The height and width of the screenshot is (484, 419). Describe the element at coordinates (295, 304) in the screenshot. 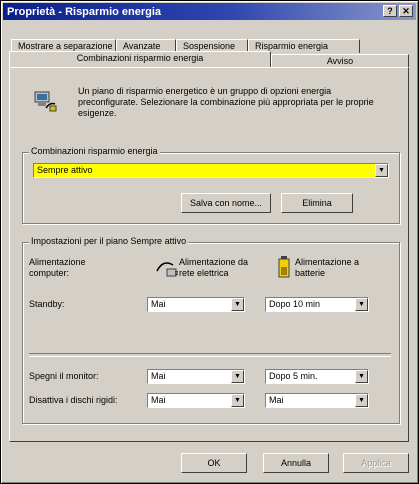

I see `standby-dc-value: Dopo 10 min` at that location.